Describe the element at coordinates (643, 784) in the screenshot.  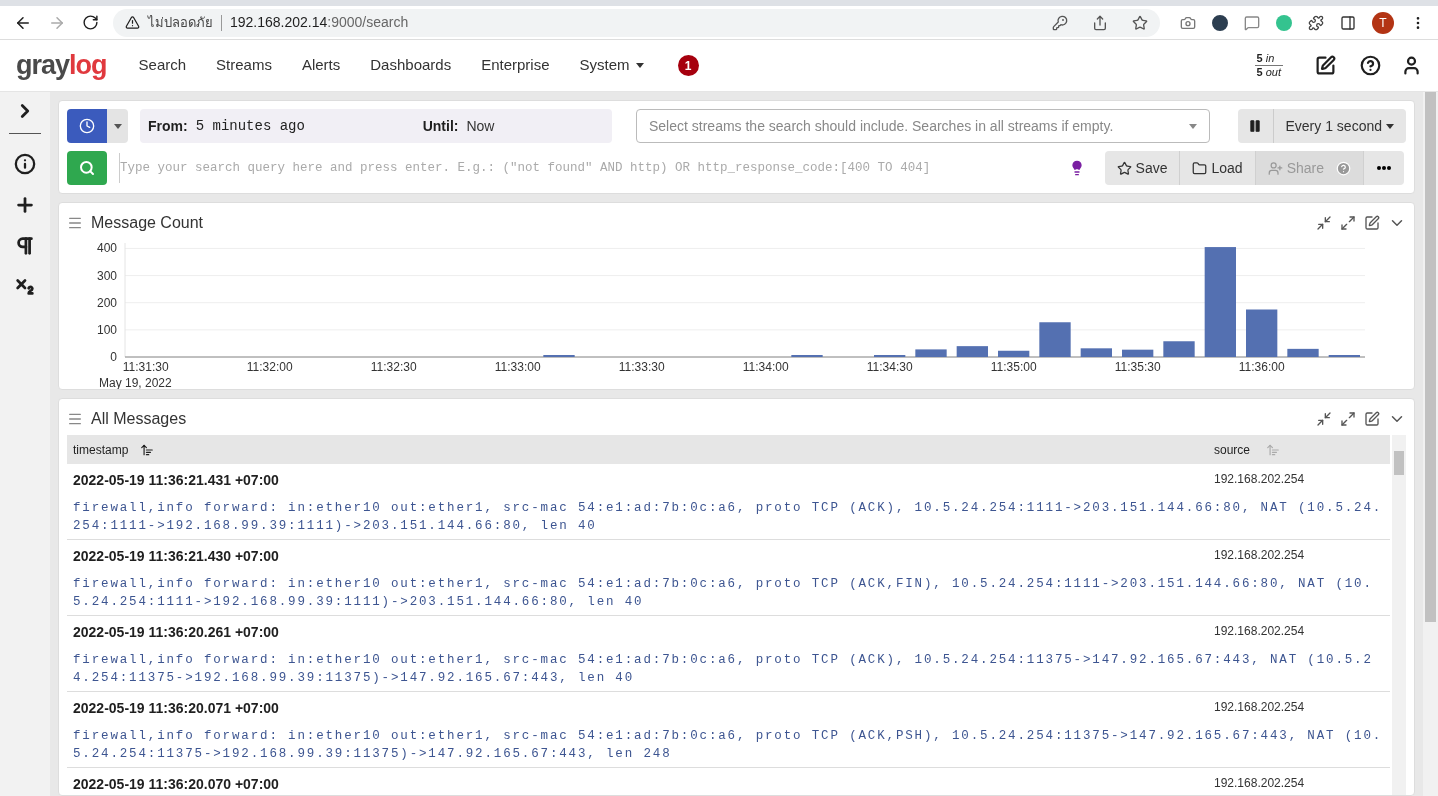
I see `message-timestamp: 2022-05-19 11:36:20.070 +07:00` at that location.